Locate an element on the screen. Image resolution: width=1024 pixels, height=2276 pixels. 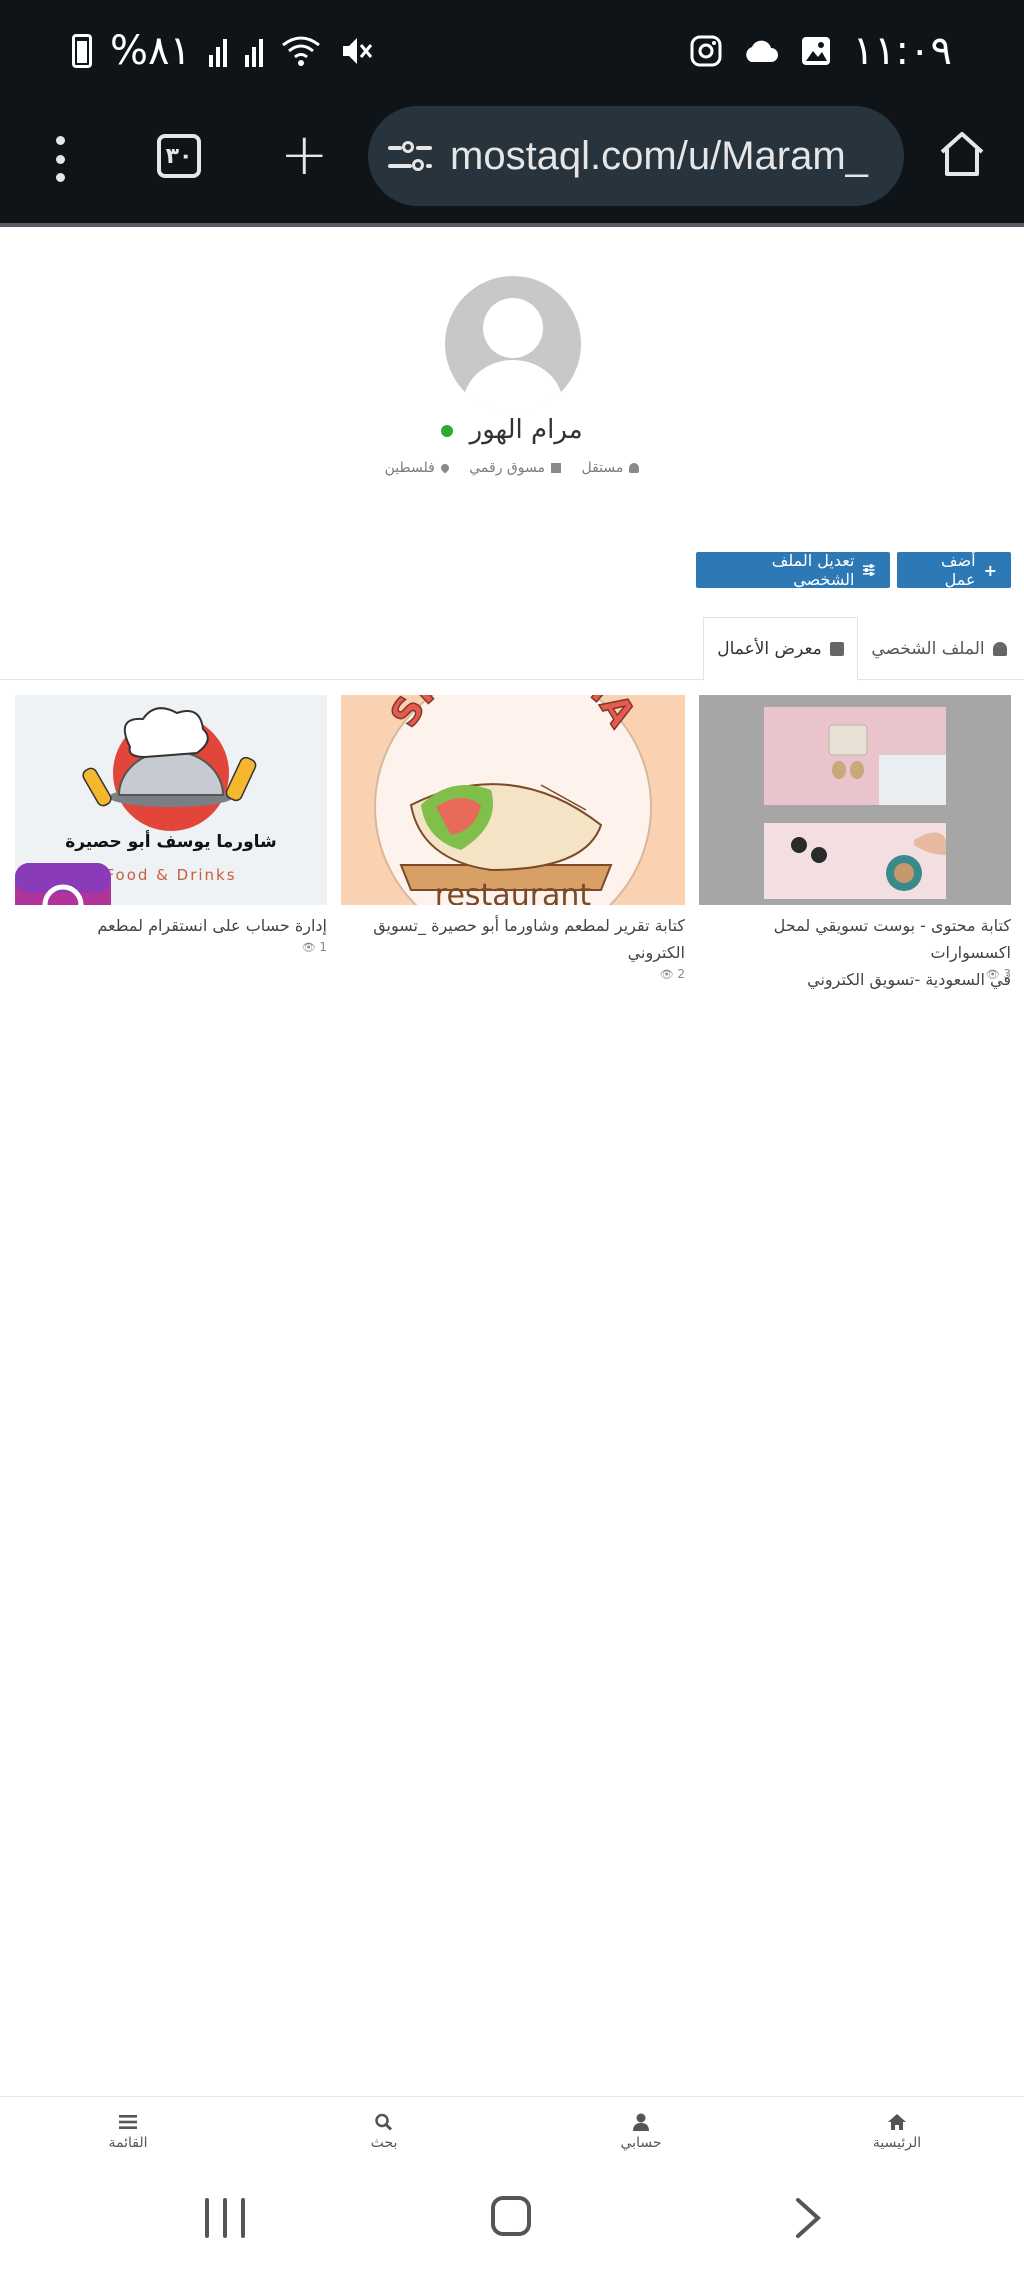
tab-portfolio: معرض الأعمال is located at coordinates (780, 649).